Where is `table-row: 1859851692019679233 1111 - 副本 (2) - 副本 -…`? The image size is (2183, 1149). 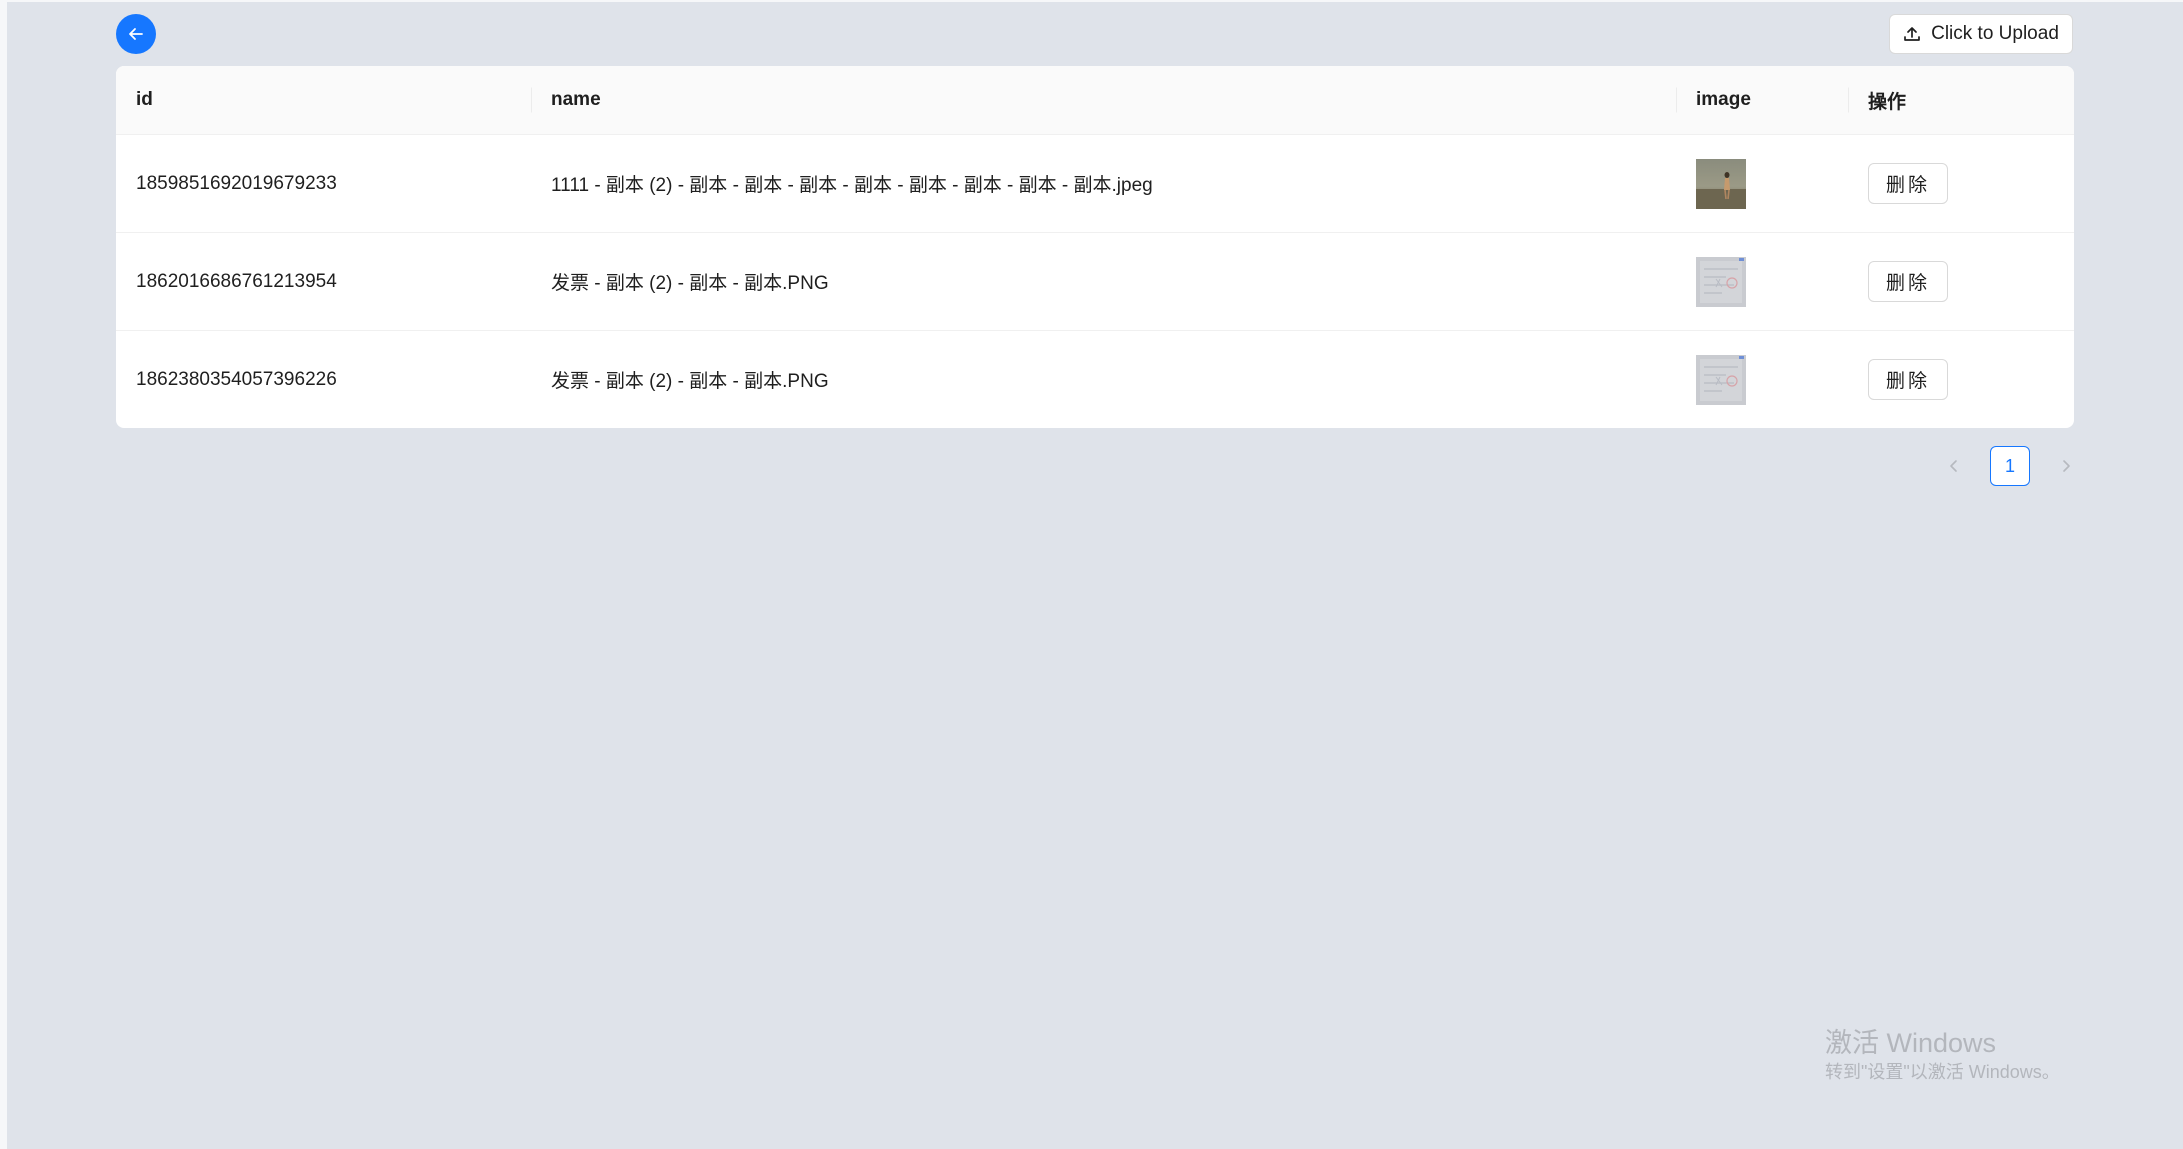
table-row: 1859851692019679233 1111 - 副本 (2) - 副本 -… is located at coordinates (1095, 184).